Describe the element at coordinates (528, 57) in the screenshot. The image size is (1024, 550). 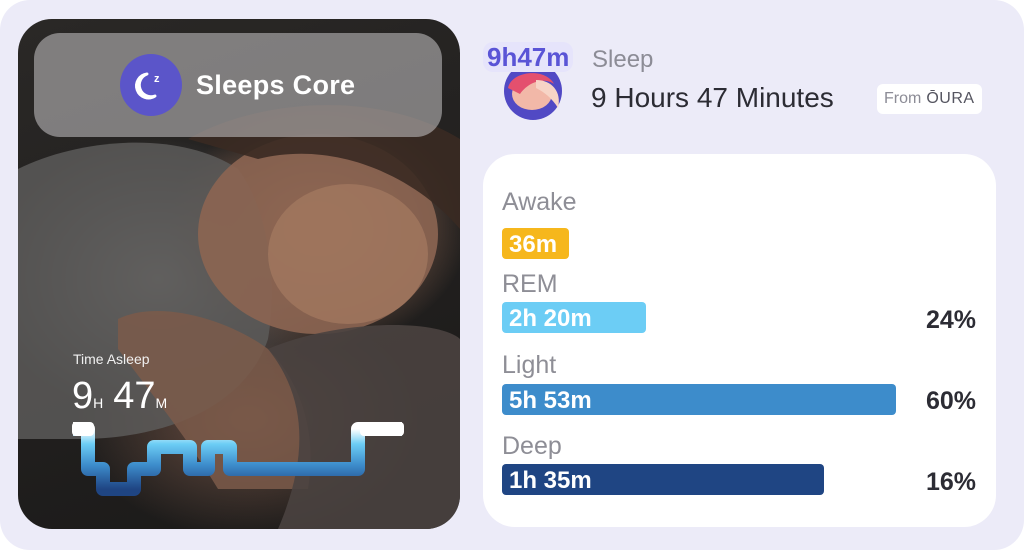
I see `duration-badge: 9h47m` at that location.